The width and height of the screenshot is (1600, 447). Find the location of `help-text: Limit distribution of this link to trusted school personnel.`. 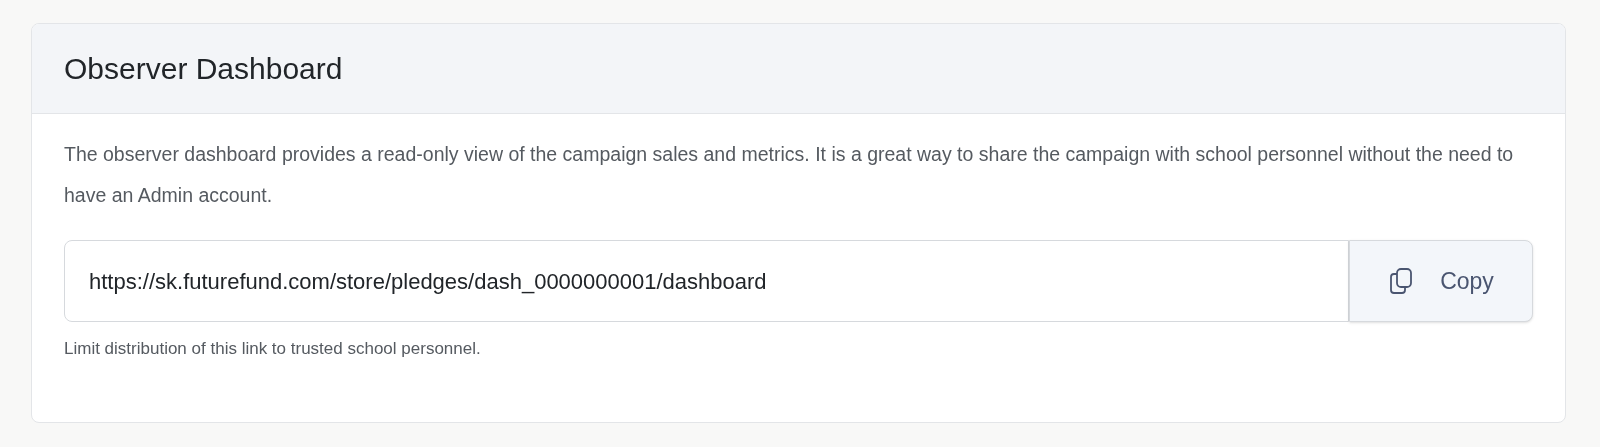

help-text: Limit distribution of this link to trusted school personnel. is located at coordinates (273, 349).